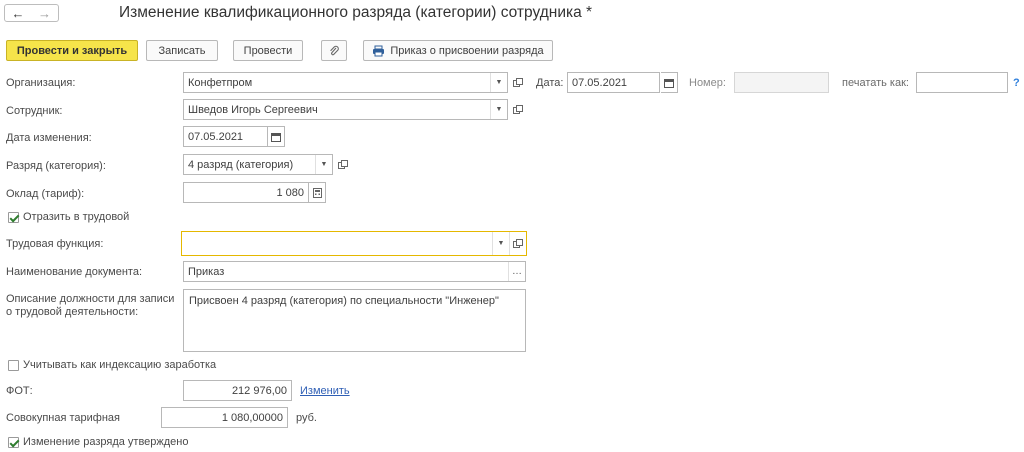 The height and width of the screenshot is (452, 1024). Describe the element at coordinates (220, 82) in the screenshot. I see `organization-value: Конфетпром` at that location.